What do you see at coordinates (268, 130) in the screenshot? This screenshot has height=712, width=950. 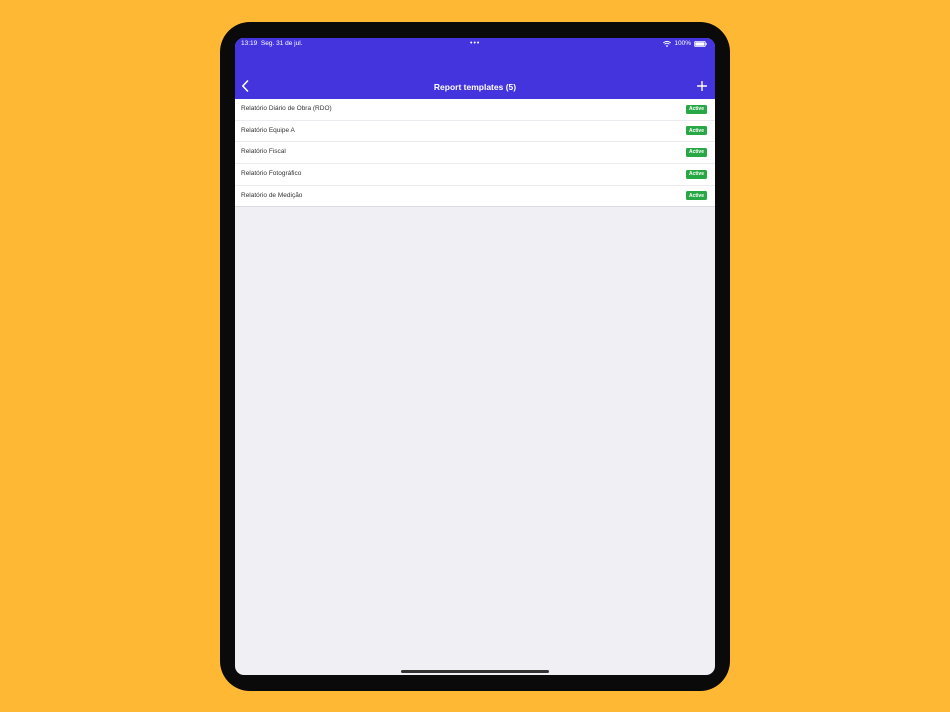 I see `template-name: Relatório Equipe A` at bounding box center [268, 130].